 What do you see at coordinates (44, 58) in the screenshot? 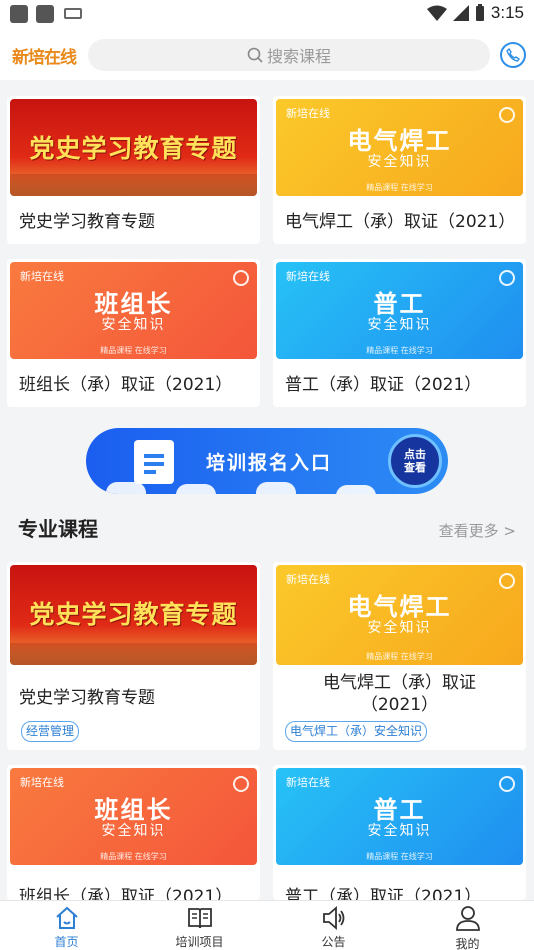
I see `app-logo: 新培在线` at bounding box center [44, 58].